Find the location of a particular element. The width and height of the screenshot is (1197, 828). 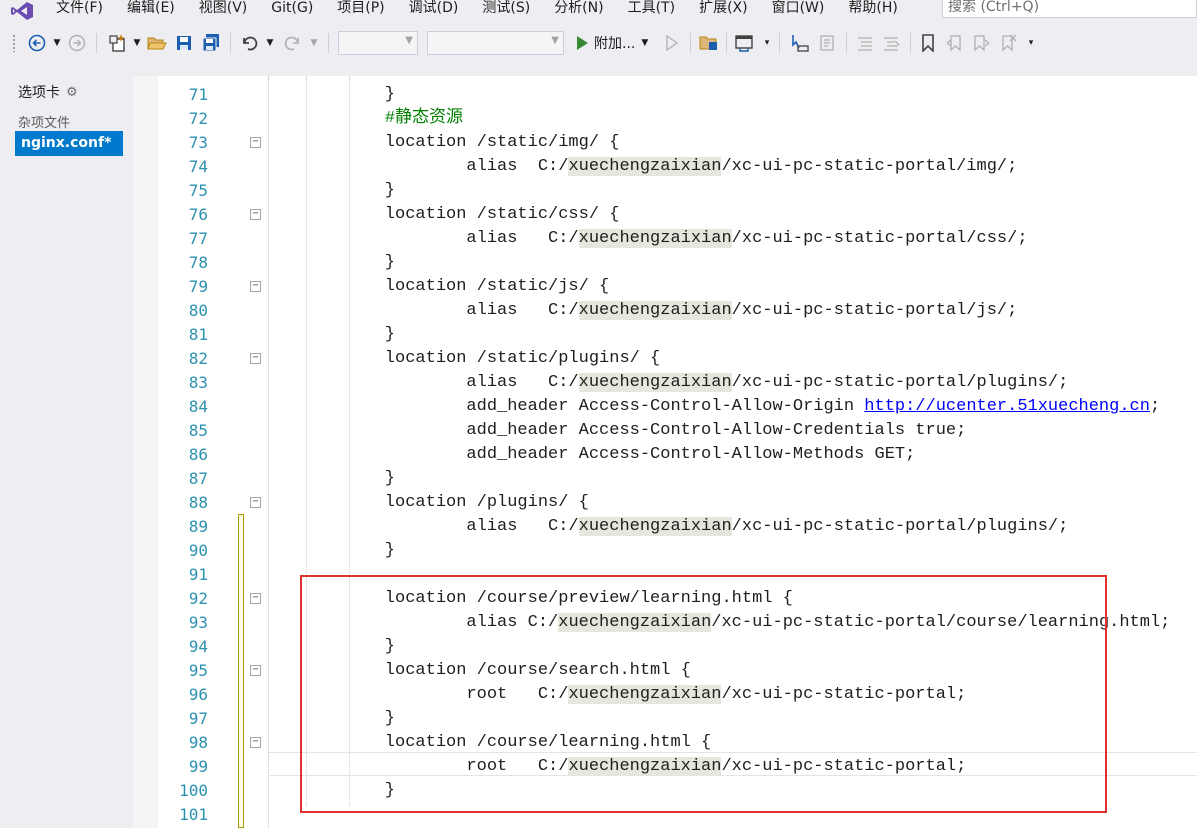

code-line: 79 − location /static/js/ { is located at coordinates (677, 287).